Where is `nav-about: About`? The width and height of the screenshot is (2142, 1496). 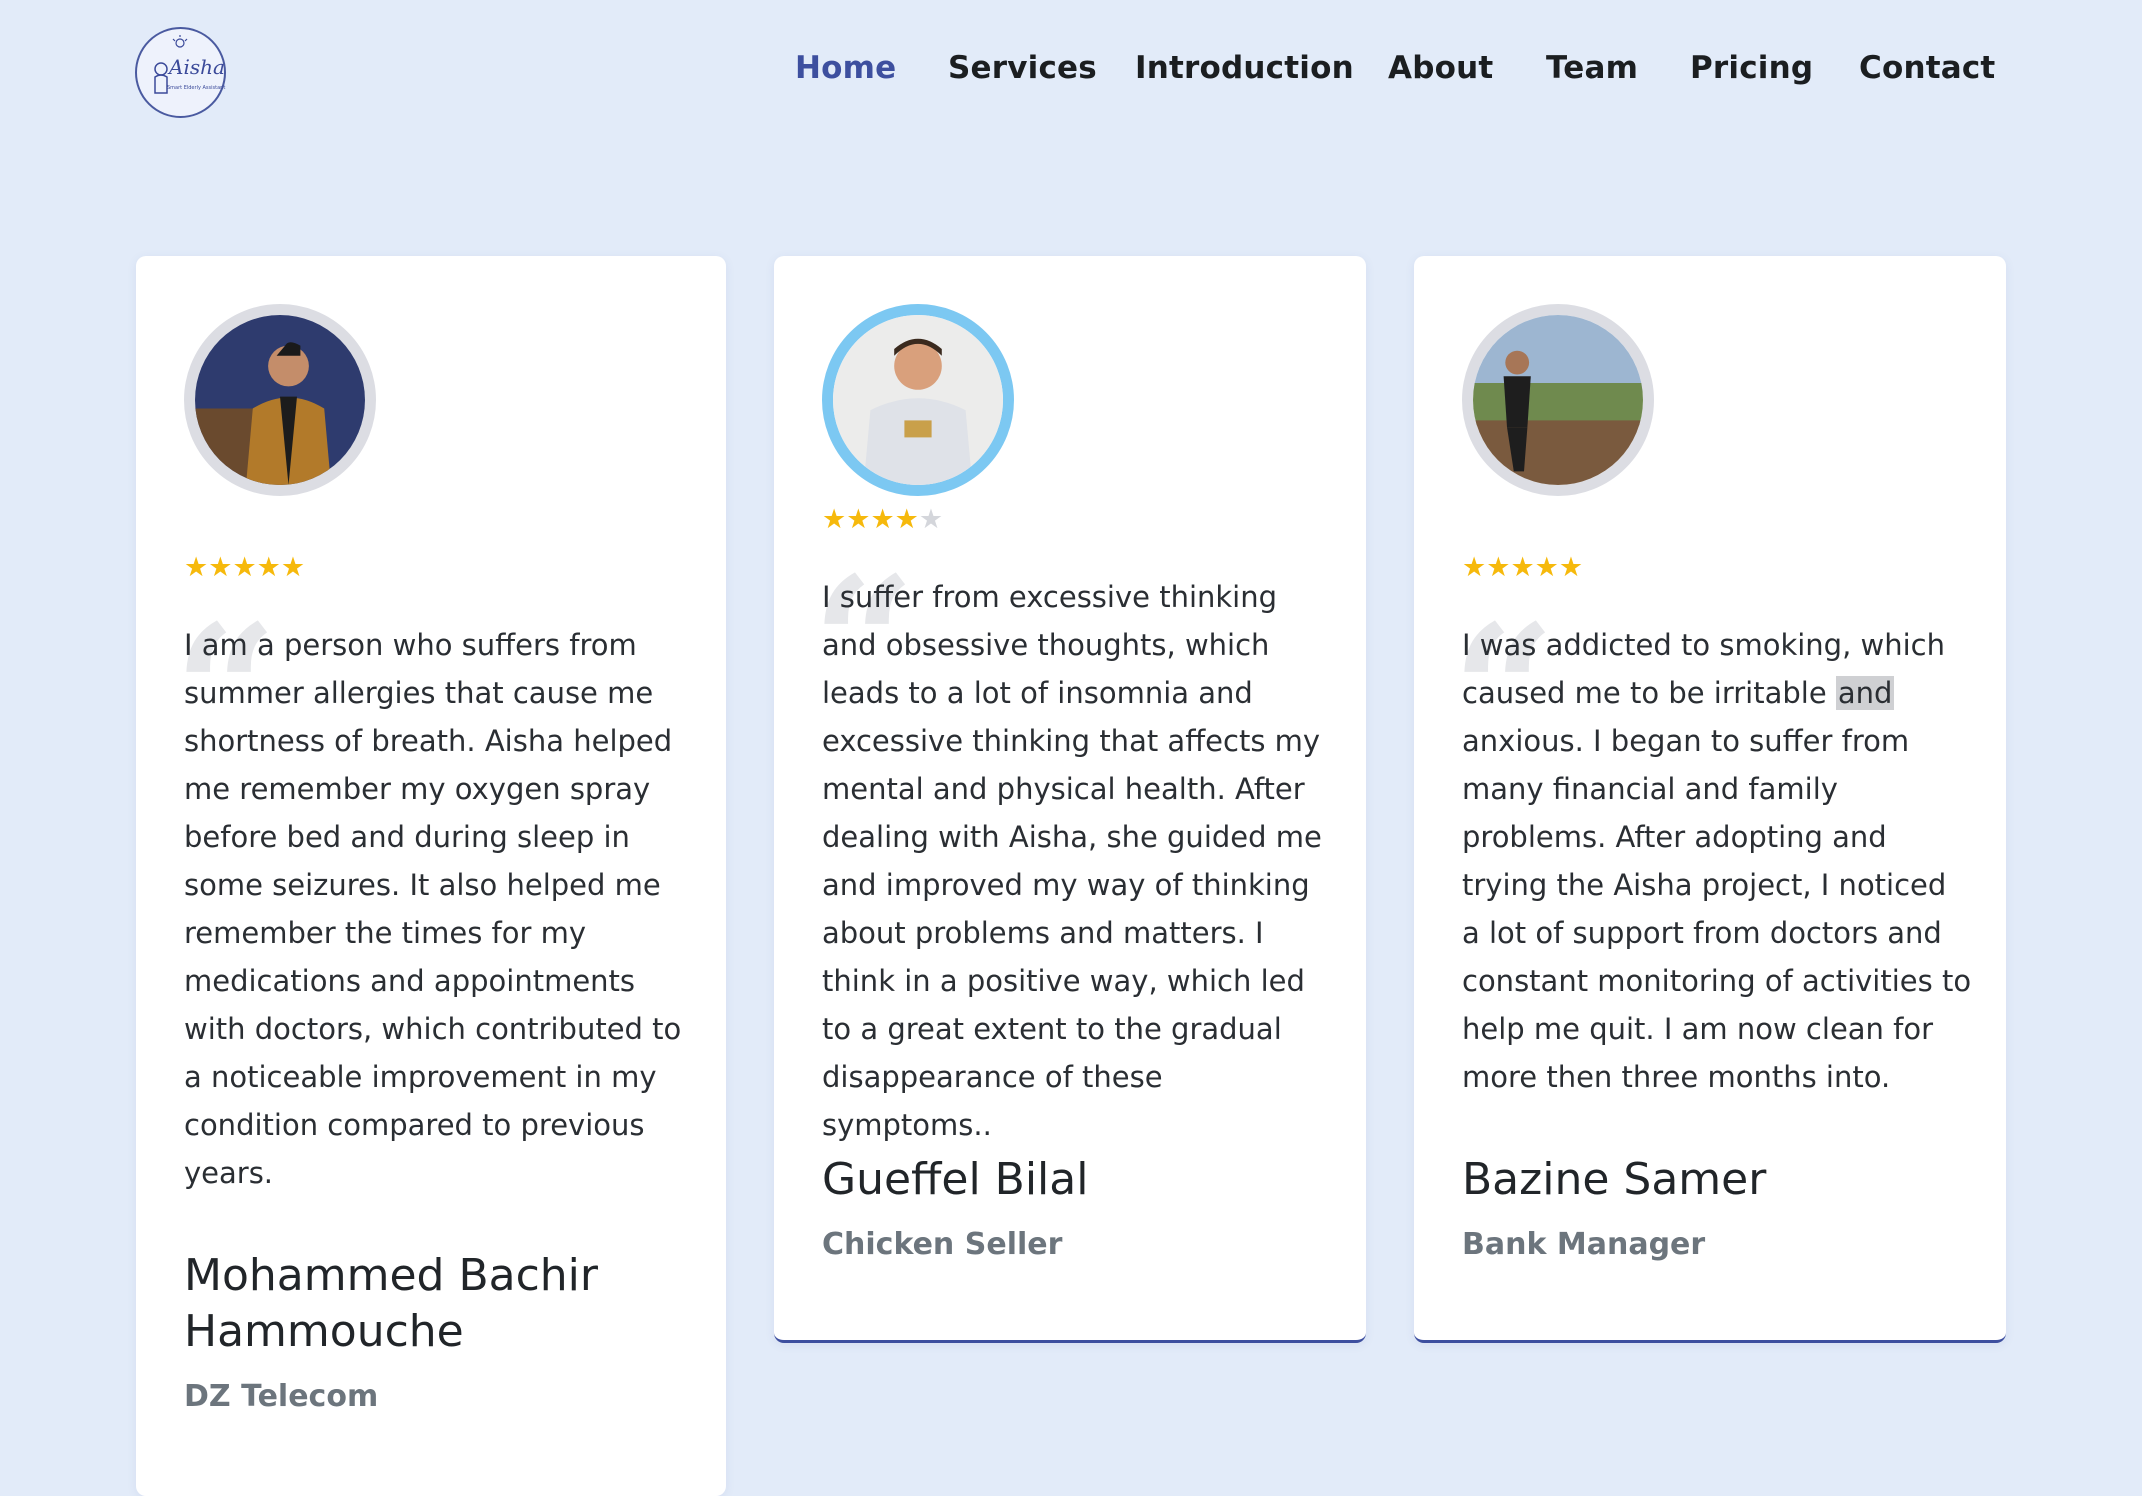 nav-about: About is located at coordinates (1440, 68).